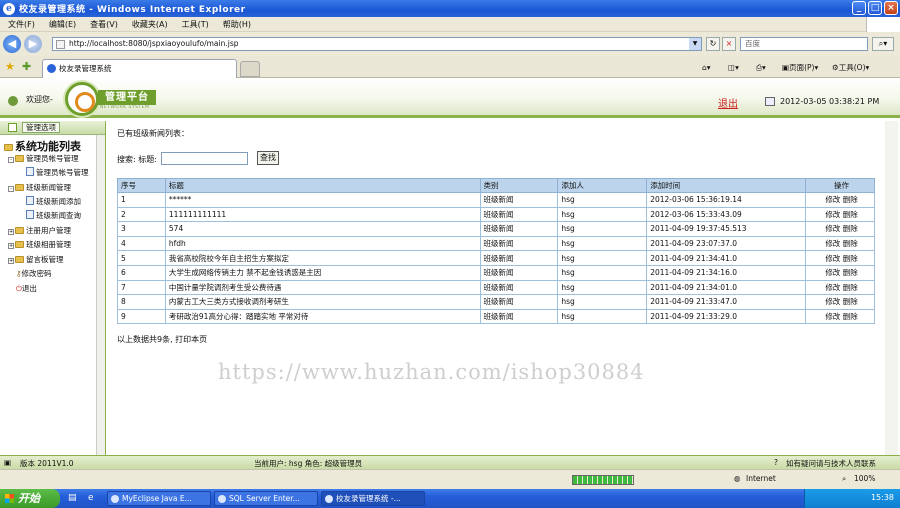 This screenshot has height=508, width=900. Describe the element at coordinates (844, 479) in the screenshot. I see `zoom-icon: ⌕` at that location.